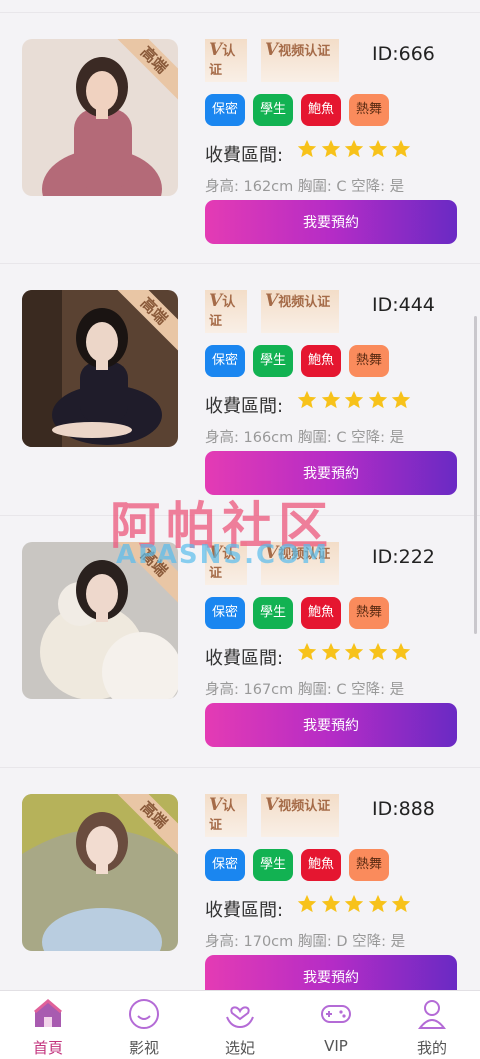 The height and width of the screenshot is (1059, 480). Describe the element at coordinates (403, 54) in the screenshot. I see `profile-id: ID:666` at that location.